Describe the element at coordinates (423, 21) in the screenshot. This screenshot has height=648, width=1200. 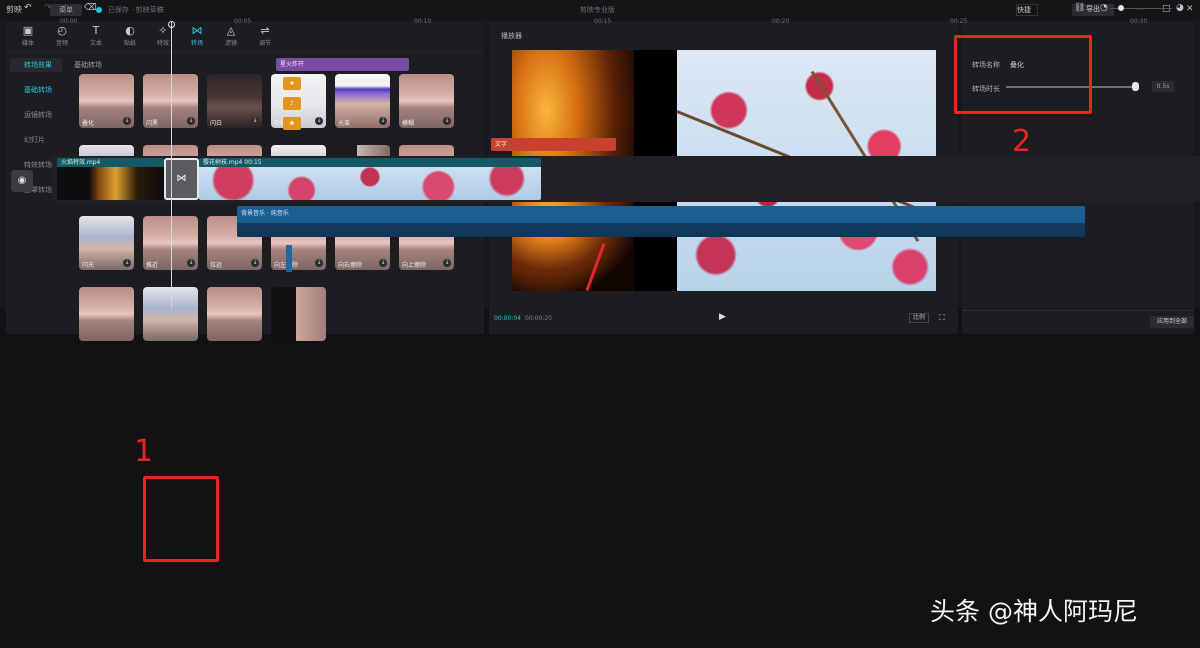
I see `ruler-tick: 00:10` at that location.